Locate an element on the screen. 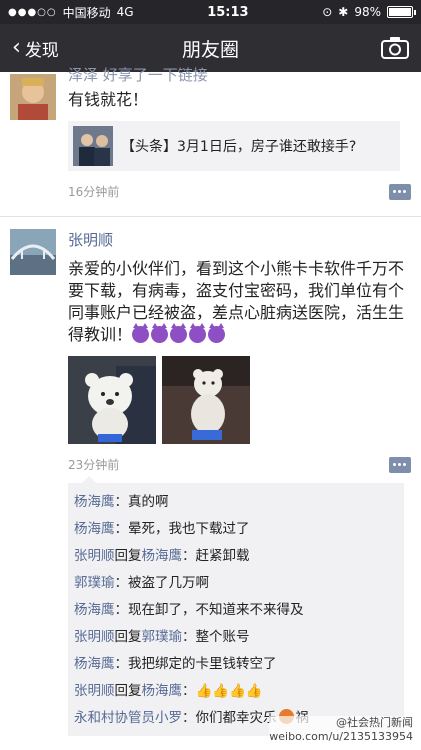 The height and width of the screenshot is (750, 421). status-left: ●●●○○ 中国移动 4G is located at coordinates (71, 12).